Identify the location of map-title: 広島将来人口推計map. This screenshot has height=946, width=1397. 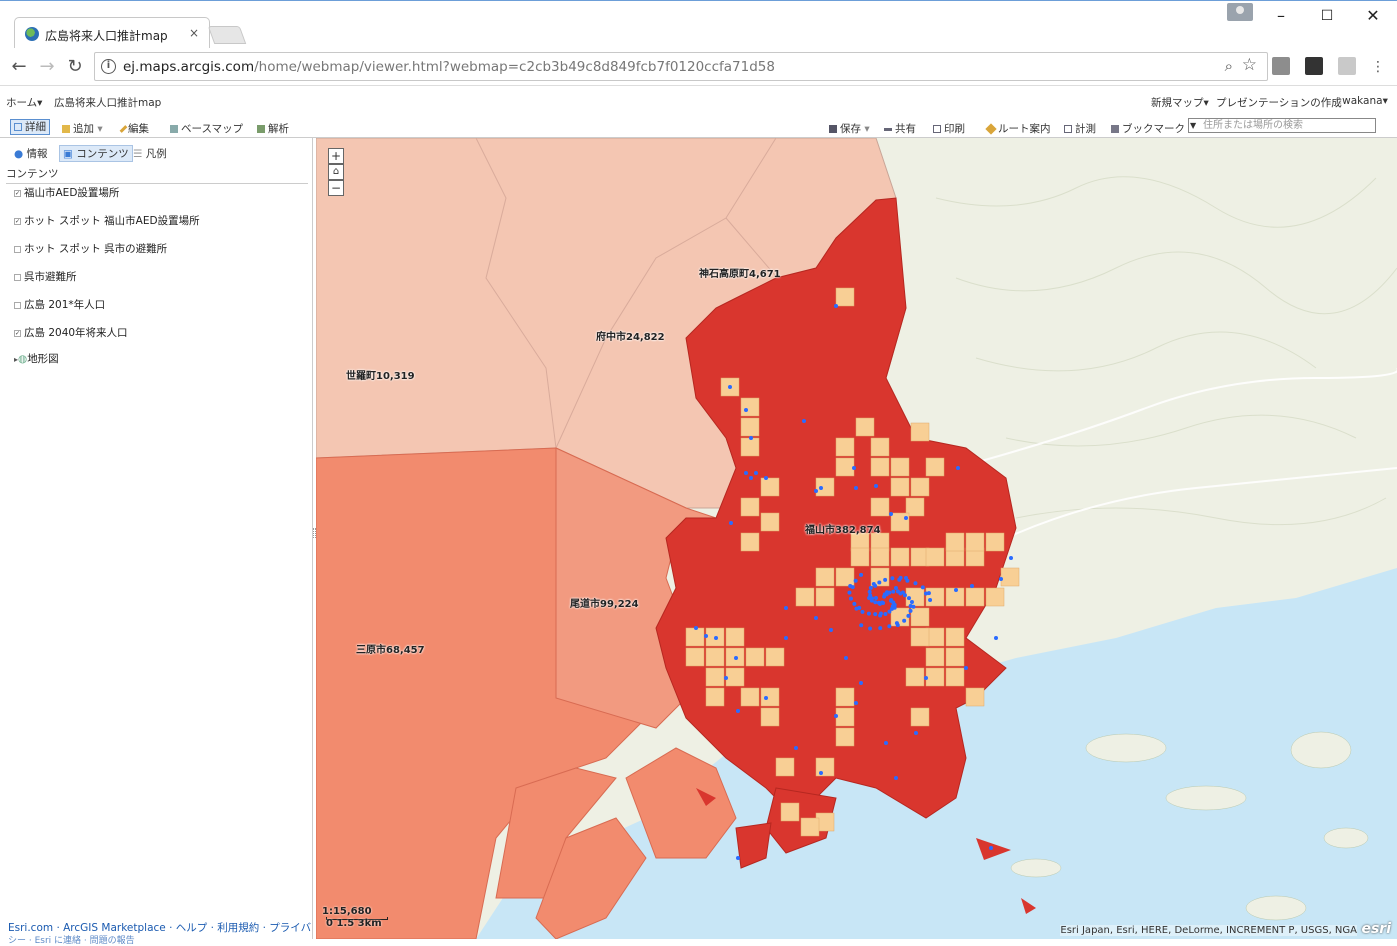
(108, 103).